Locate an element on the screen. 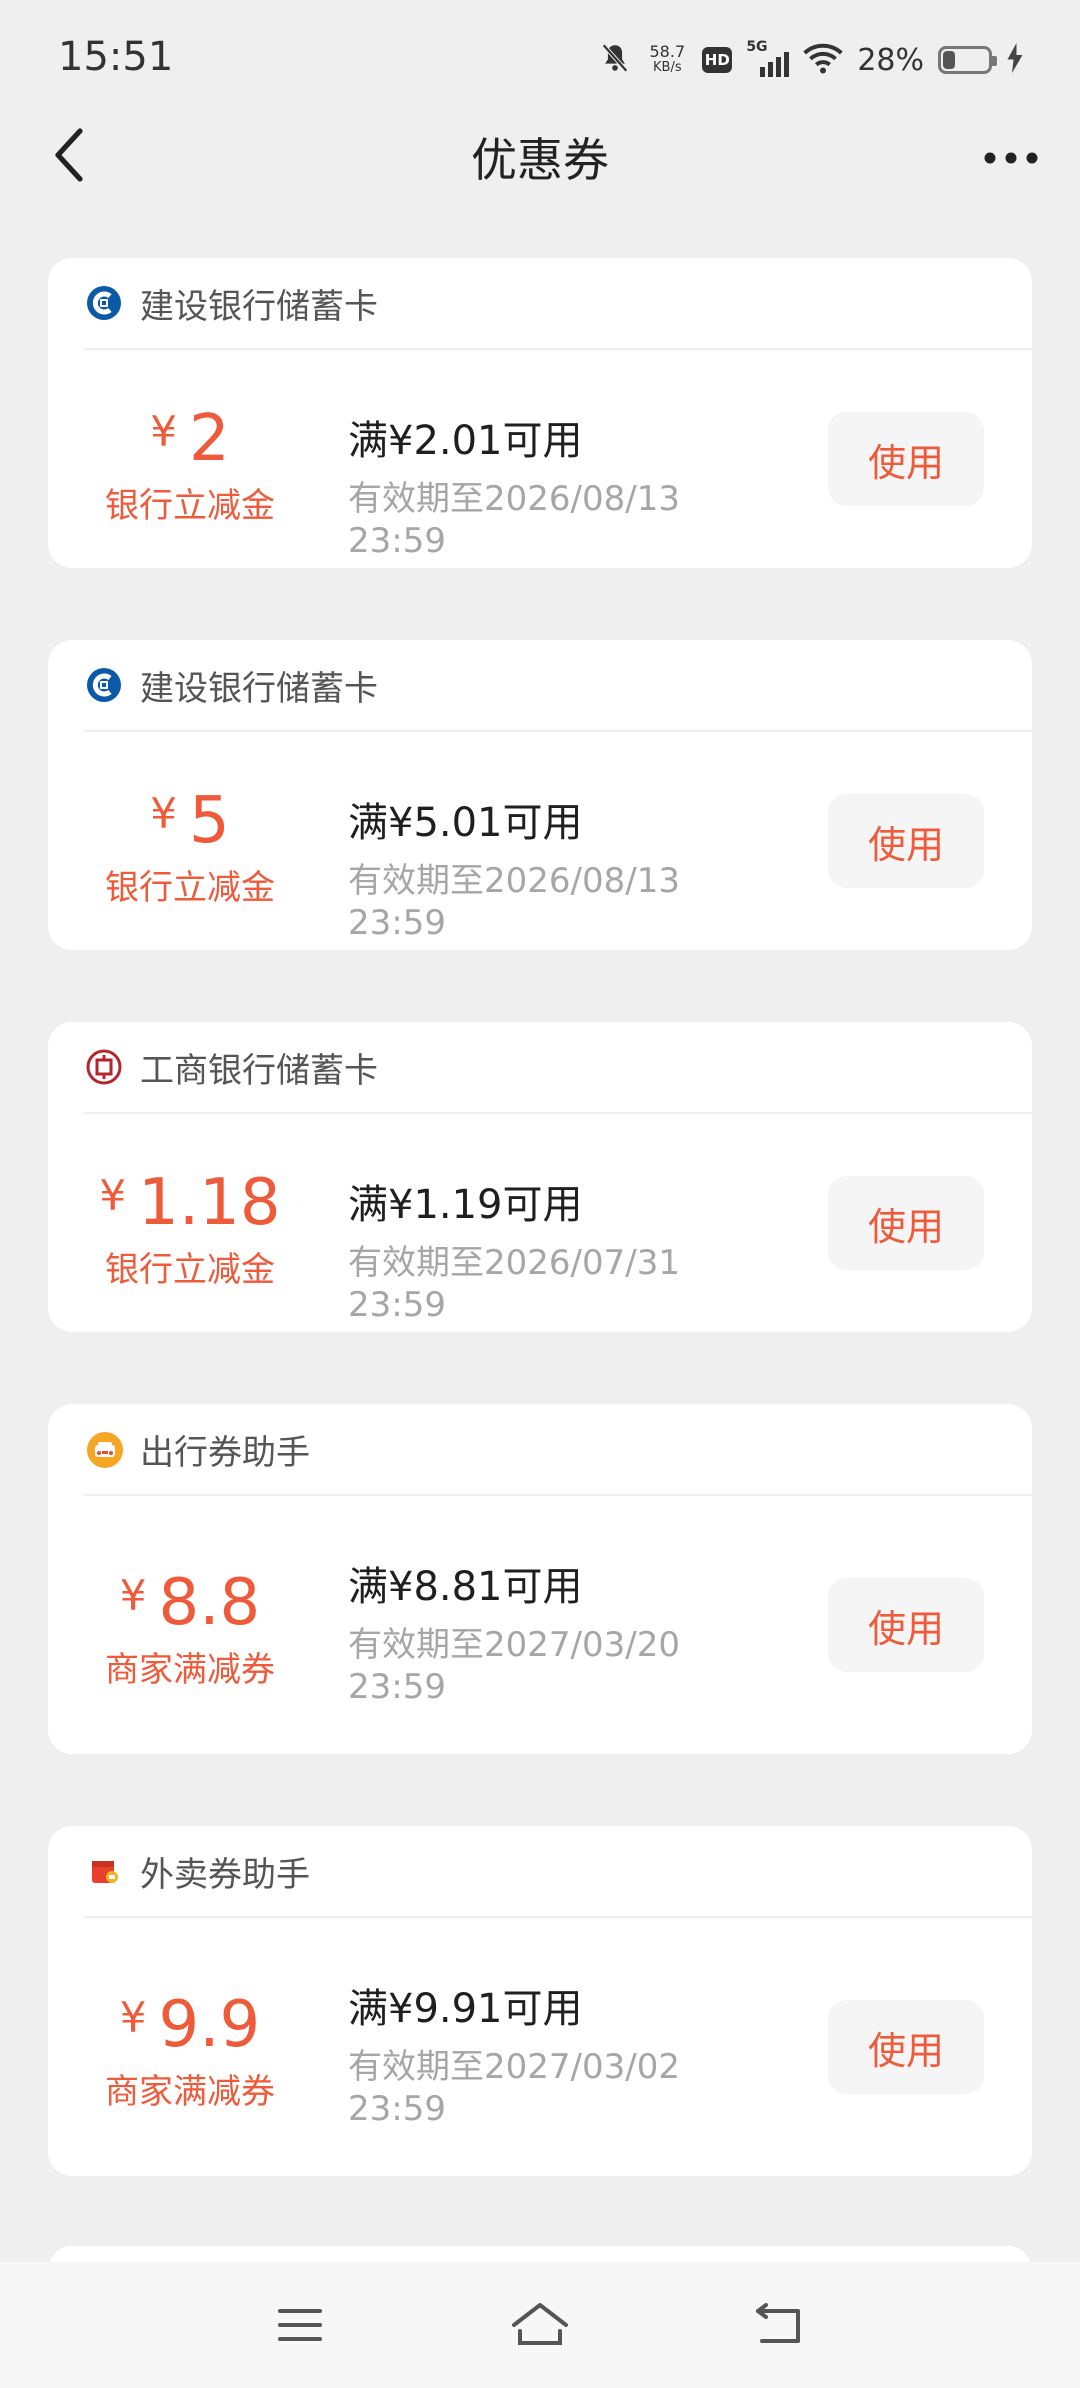 This screenshot has height=2388, width=1080. coupon-condition: 满¥9.91可用 is located at coordinates (465, 2009).